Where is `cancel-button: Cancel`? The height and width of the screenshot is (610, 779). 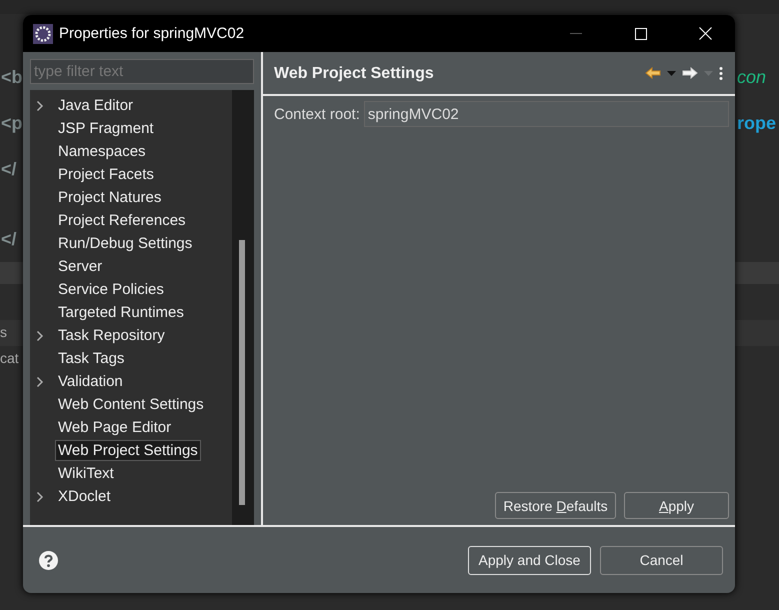
cancel-button: Cancel is located at coordinates (661, 560).